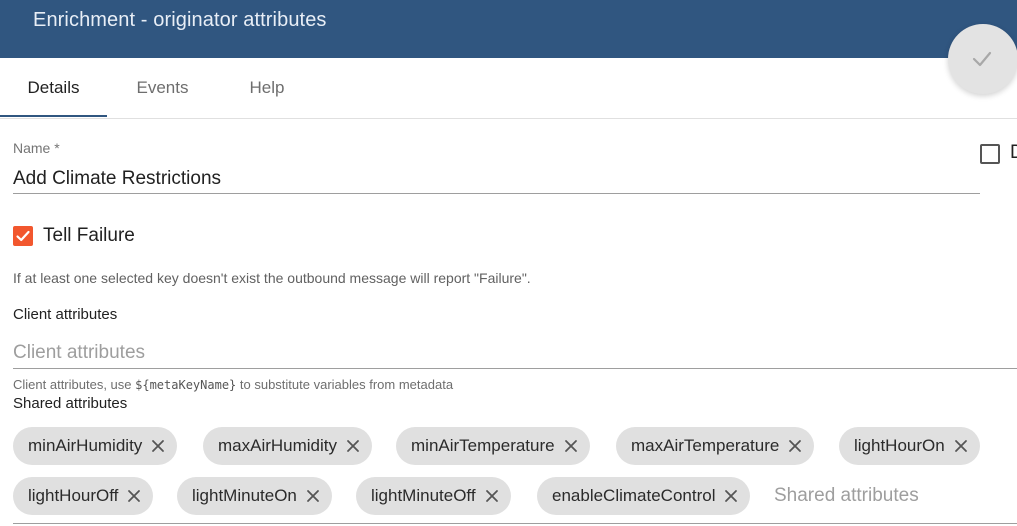  I want to click on debug-mode-label: D, so click(1013, 152).